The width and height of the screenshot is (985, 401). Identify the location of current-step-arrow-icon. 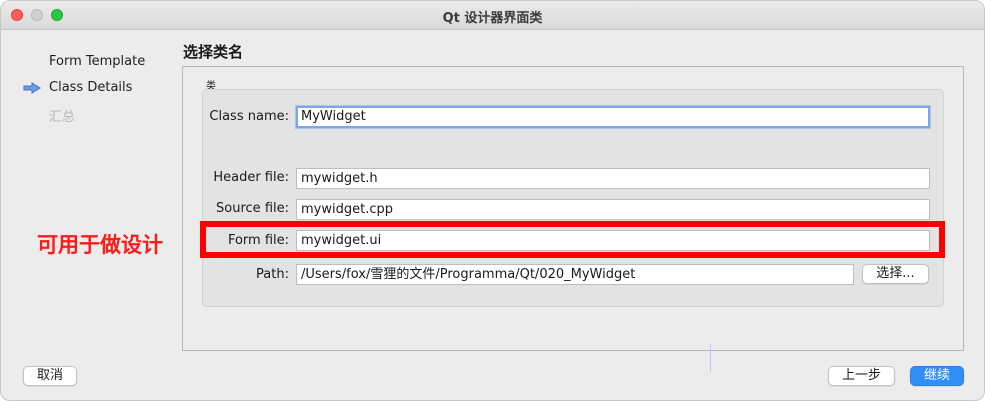
(32, 88).